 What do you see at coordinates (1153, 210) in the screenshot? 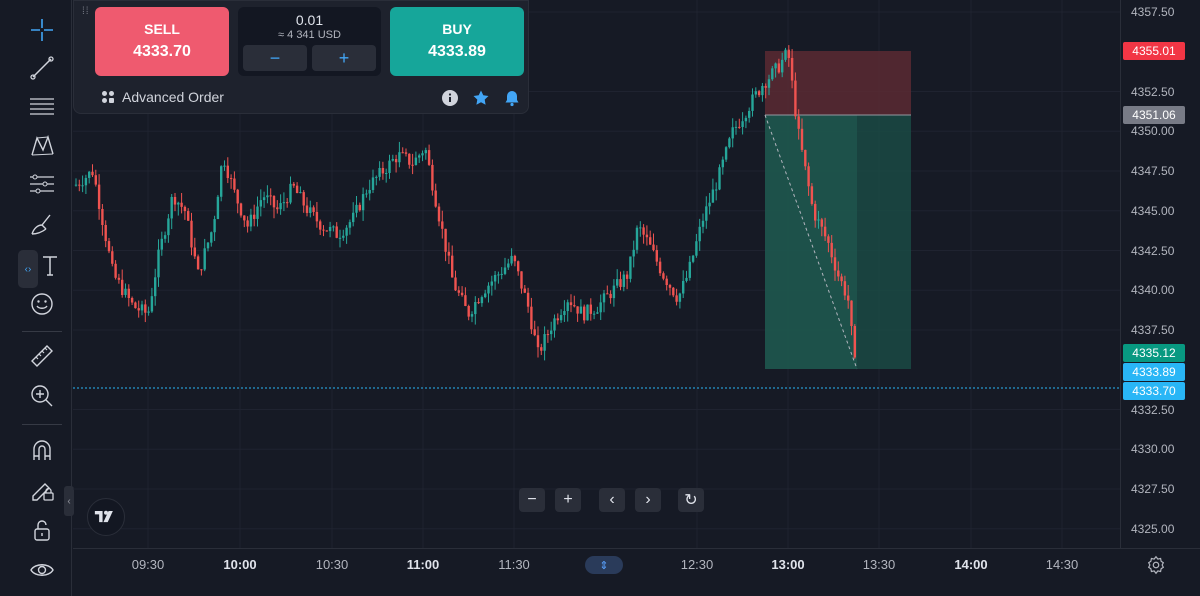
I see `price-tick-label: 4345.00` at bounding box center [1153, 210].